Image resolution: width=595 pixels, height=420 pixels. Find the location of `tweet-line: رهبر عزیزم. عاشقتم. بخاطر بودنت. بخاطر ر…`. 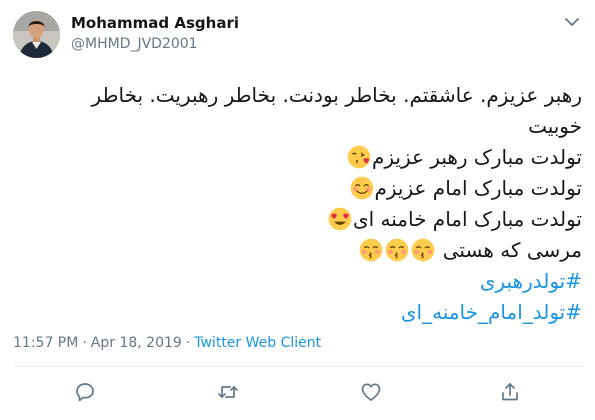

tweet-line: رهبر عزیزم. عاشقتم. بخاطر بودنت. بخاطر ر… is located at coordinates (336, 95).